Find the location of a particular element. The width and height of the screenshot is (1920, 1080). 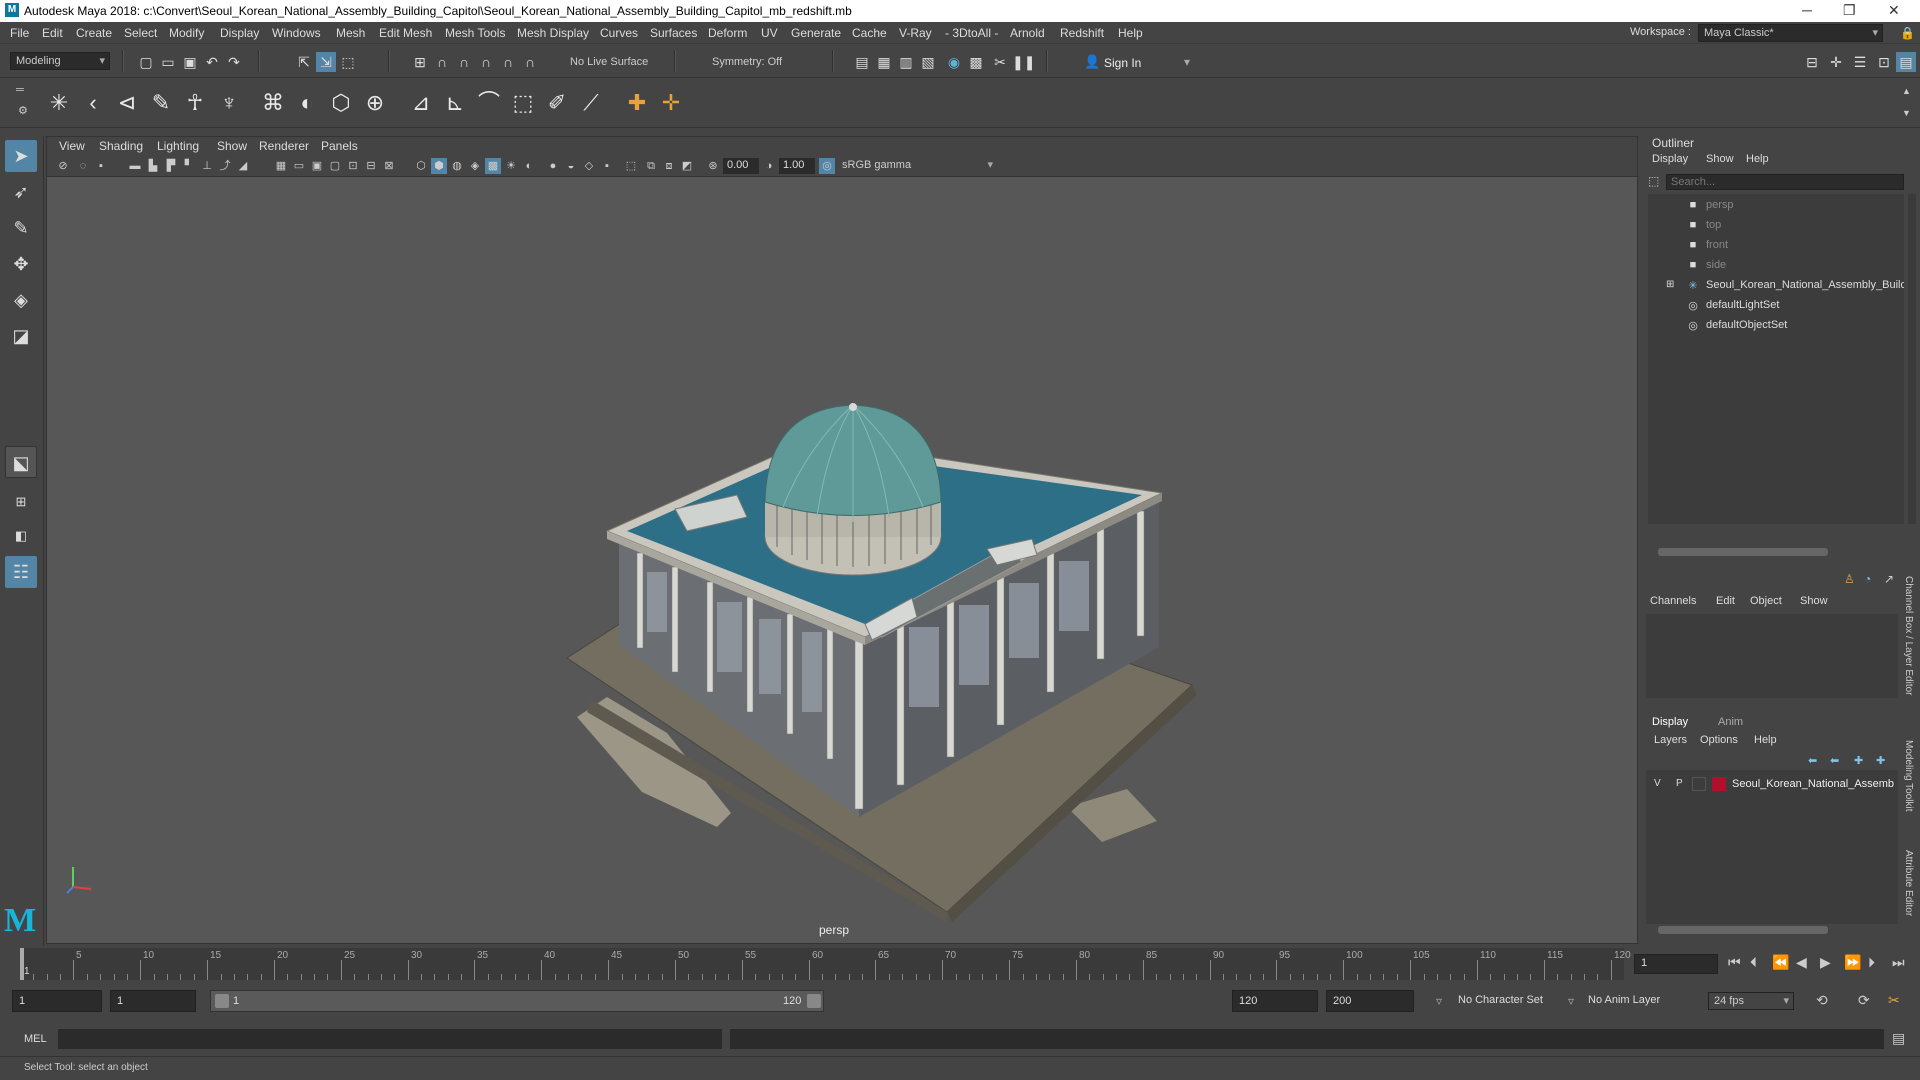

curve-cv-icon: ✳ is located at coordinates (59, 103).